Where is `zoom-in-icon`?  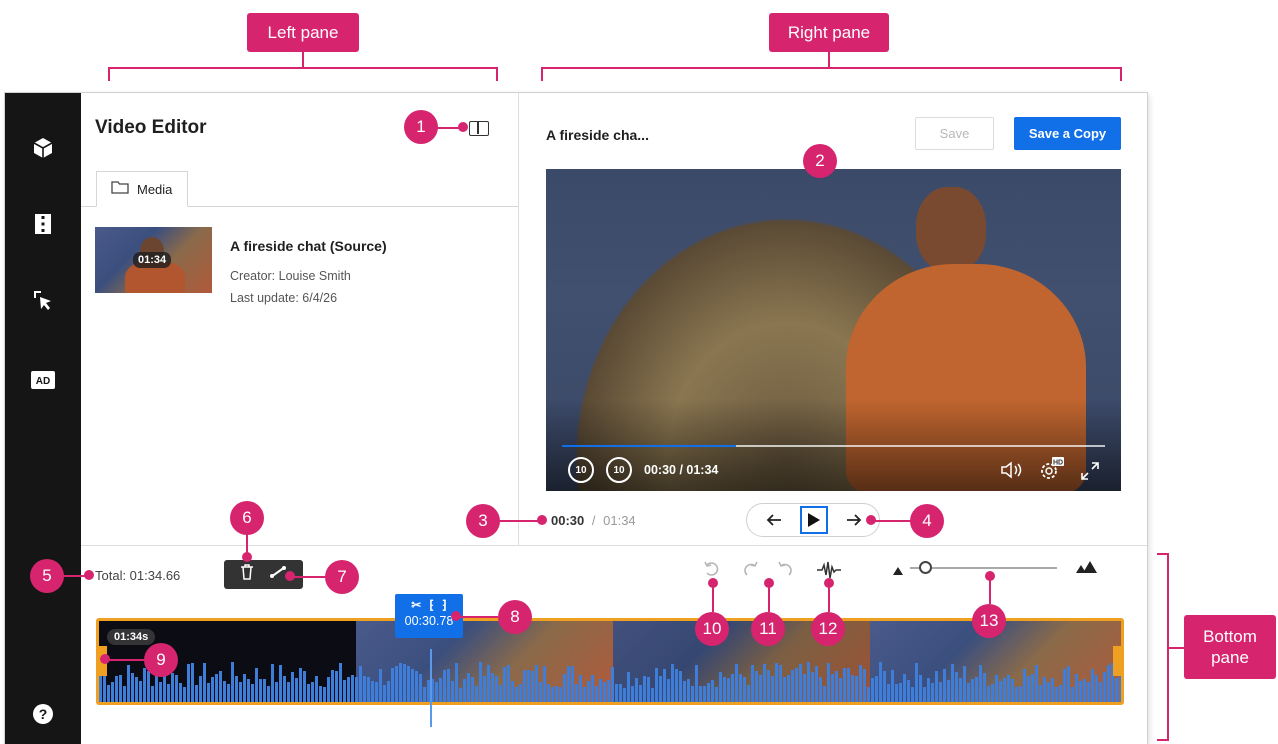
zoom-in-icon is located at coordinates (1086, 569).